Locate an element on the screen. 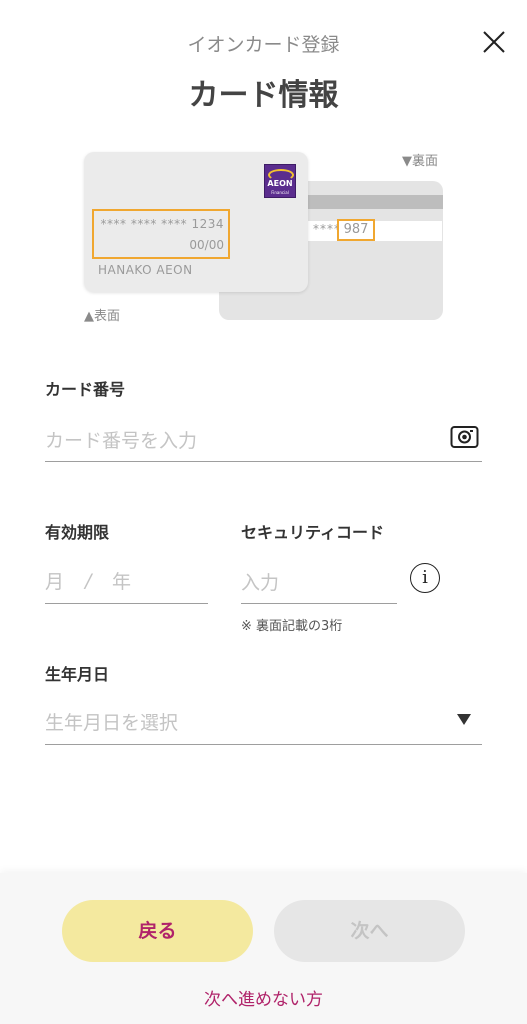 The image size is (527, 1024). close-button is located at coordinates (494, 42).